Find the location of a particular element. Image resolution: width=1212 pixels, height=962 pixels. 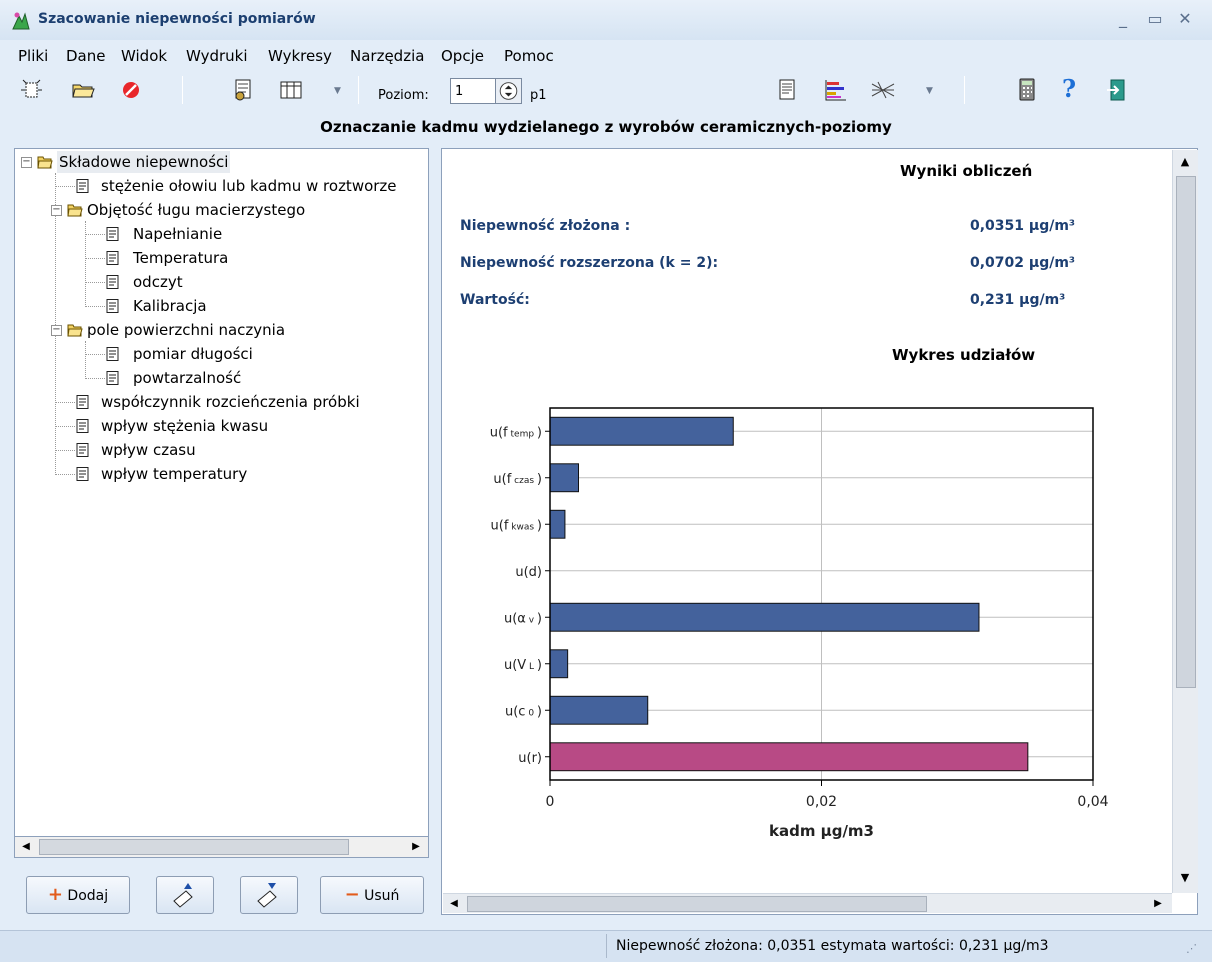

menu-wydruki: Wydruki is located at coordinates (217, 56).